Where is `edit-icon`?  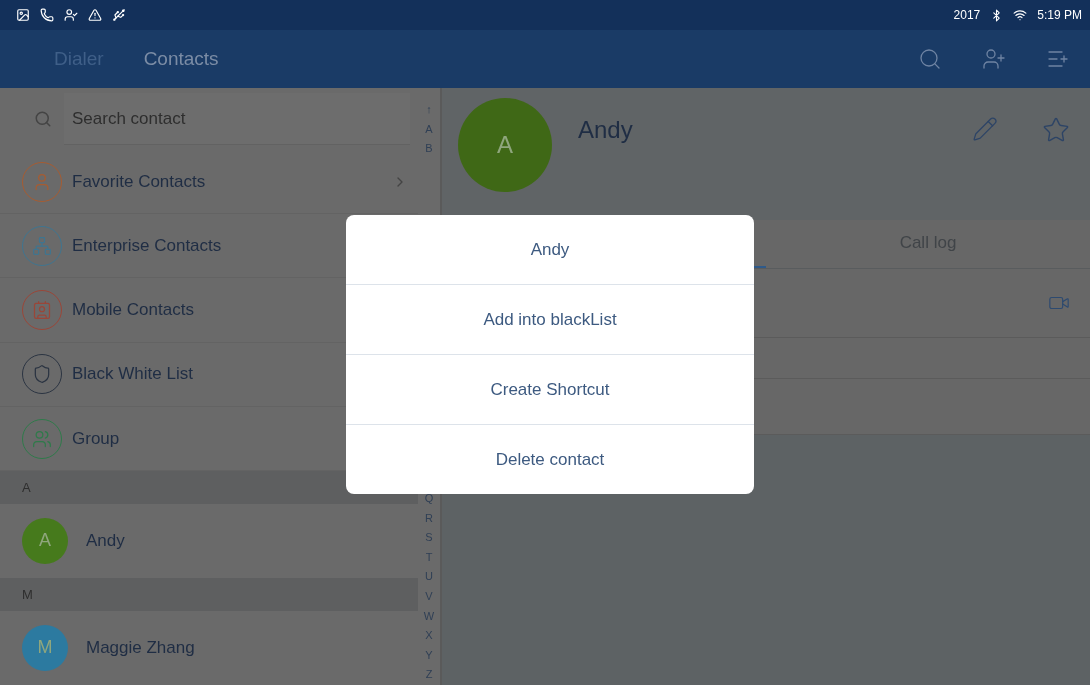
edit-icon is located at coordinates (985, 129).